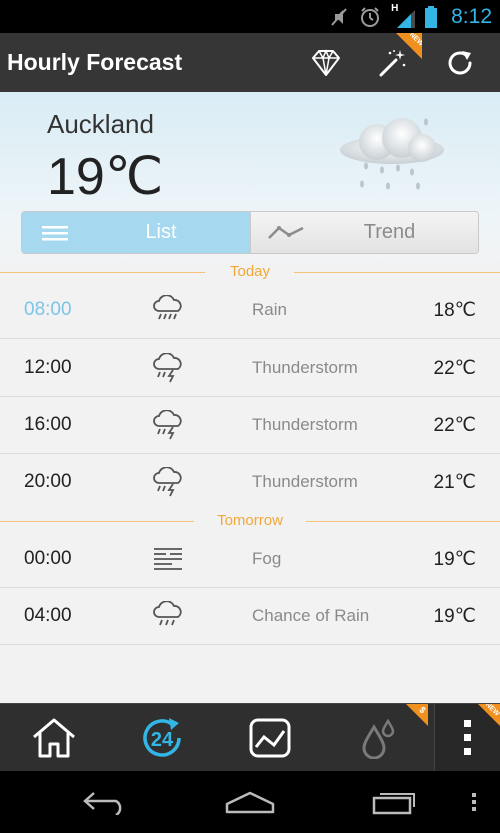  What do you see at coordinates (471, 16) in the screenshot?
I see `status-time: 8:12` at bounding box center [471, 16].